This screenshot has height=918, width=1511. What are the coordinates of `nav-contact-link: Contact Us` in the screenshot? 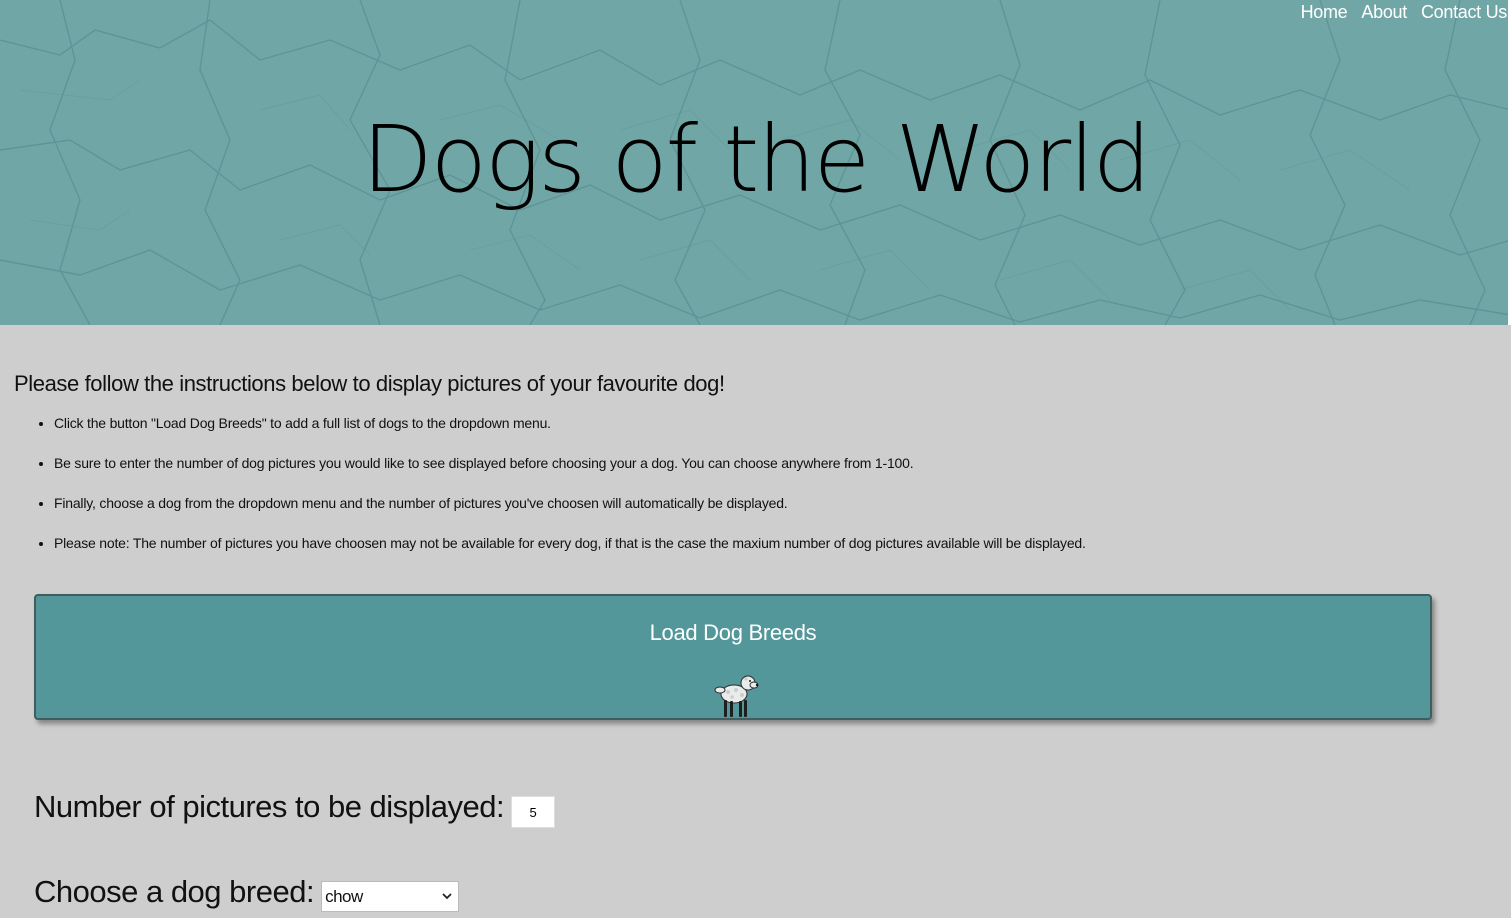 It's located at (1464, 12).